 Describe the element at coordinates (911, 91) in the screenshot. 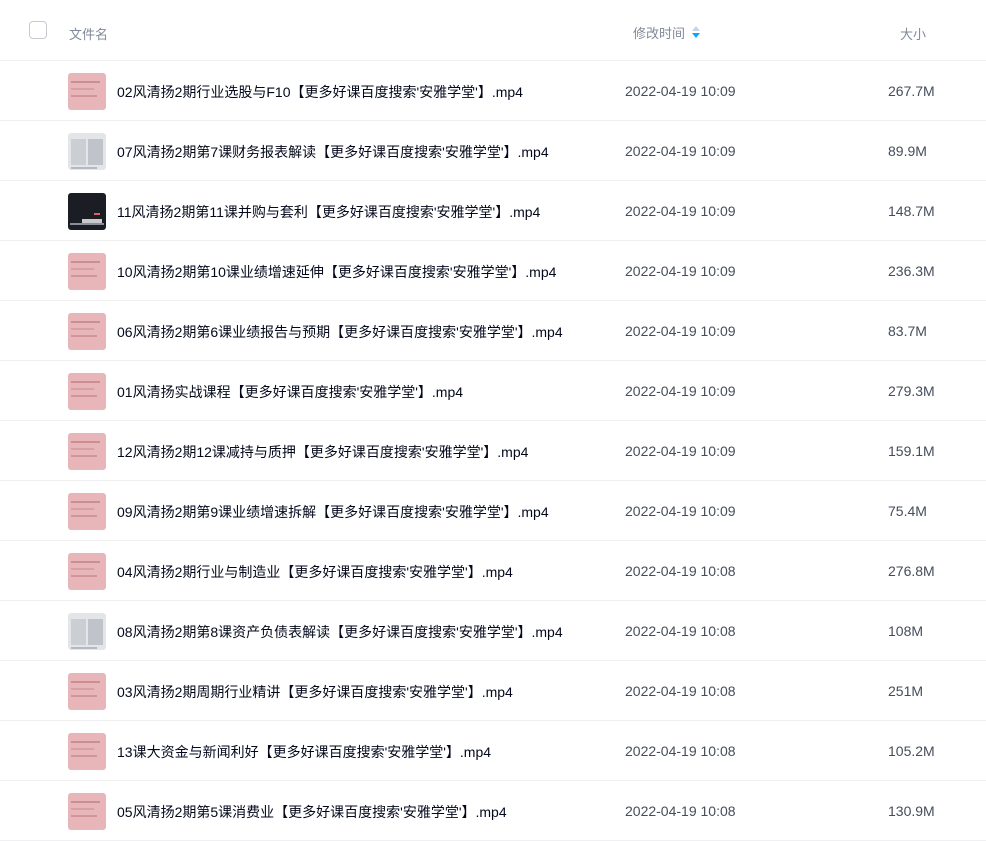

I see `file-size: 267.7M` at that location.